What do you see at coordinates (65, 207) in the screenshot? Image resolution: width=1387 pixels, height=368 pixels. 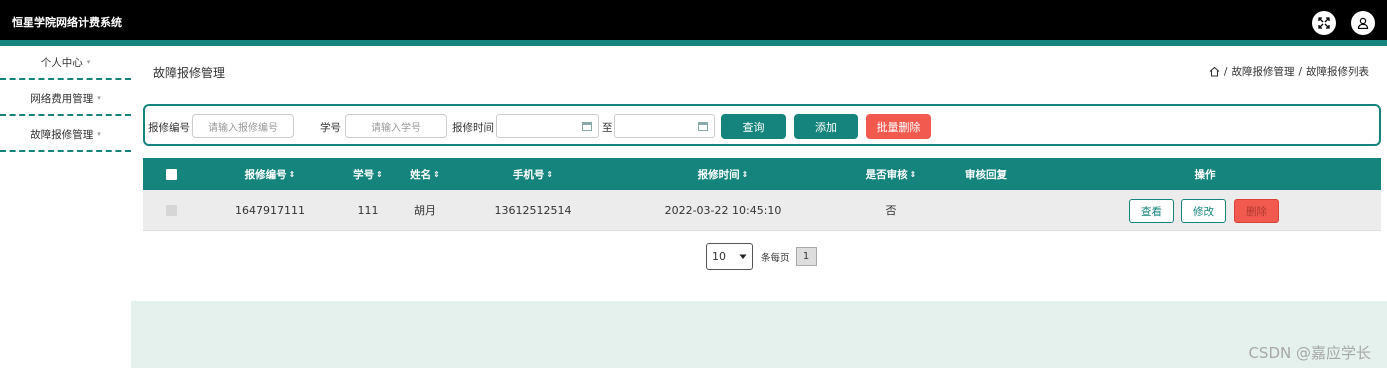 I see `sidebar: 个人中心 ▾ 网络费用管理 ▾ 故障报修管理 ▾` at bounding box center [65, 207].